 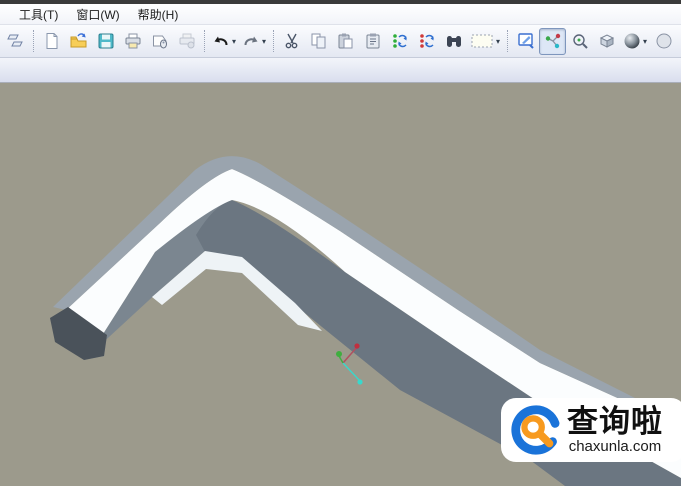 I want to click on secondary-toolbar-row, so click(x=340, y=70).